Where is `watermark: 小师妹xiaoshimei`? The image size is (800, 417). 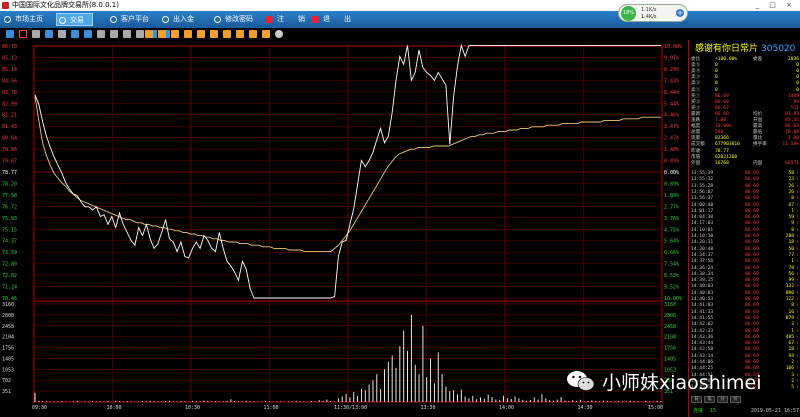
watermark: 小师妹xiaoshimei is located at coordinates (677, 381).